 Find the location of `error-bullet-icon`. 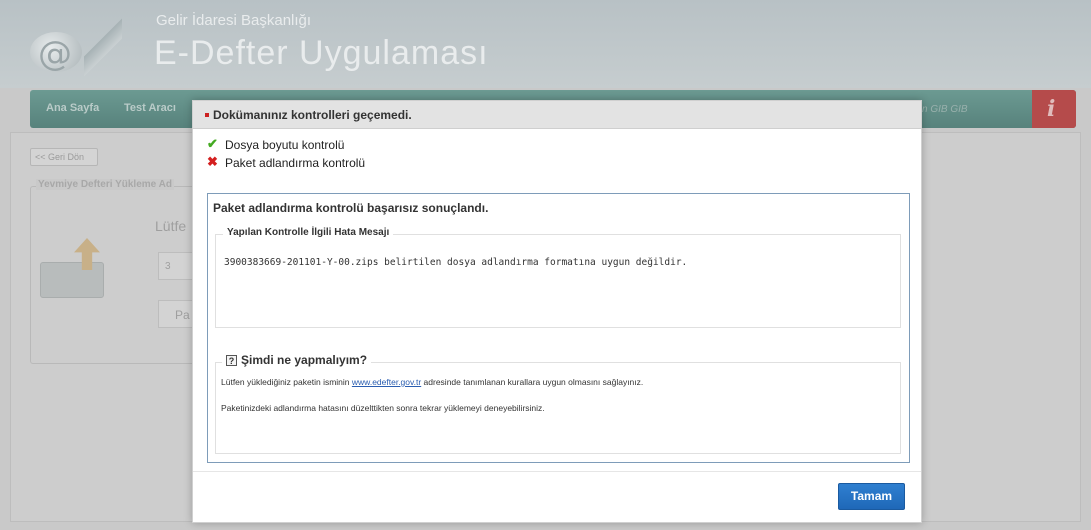

error-bullet-icon is located at coordinates (207, 115).